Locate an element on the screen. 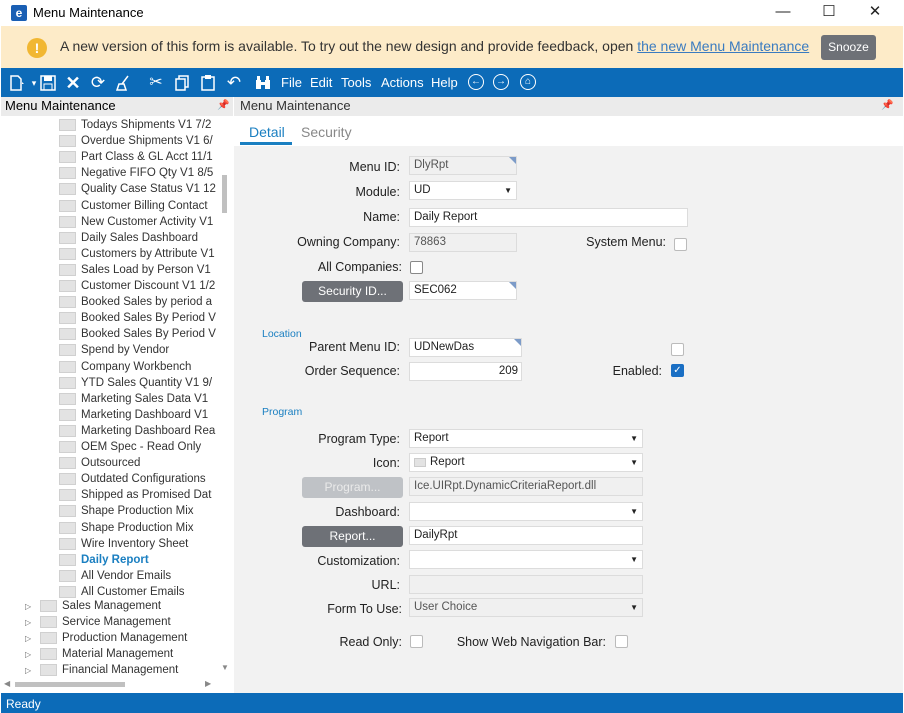 Image resolution: width=904 pixels, height=713 pixels. tree-scroll-thumb is located at coordinates (224, 194).